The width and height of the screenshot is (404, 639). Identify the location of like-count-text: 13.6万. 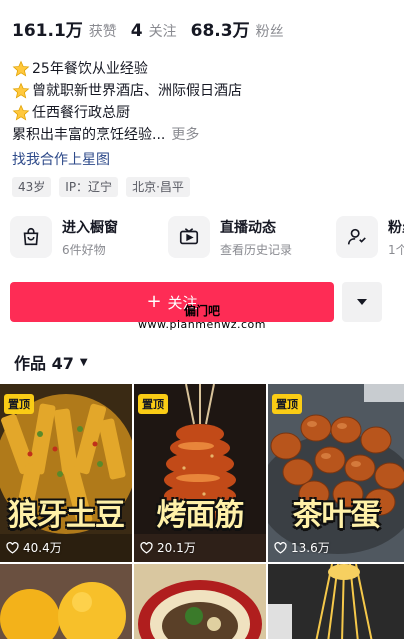
(310, 548).